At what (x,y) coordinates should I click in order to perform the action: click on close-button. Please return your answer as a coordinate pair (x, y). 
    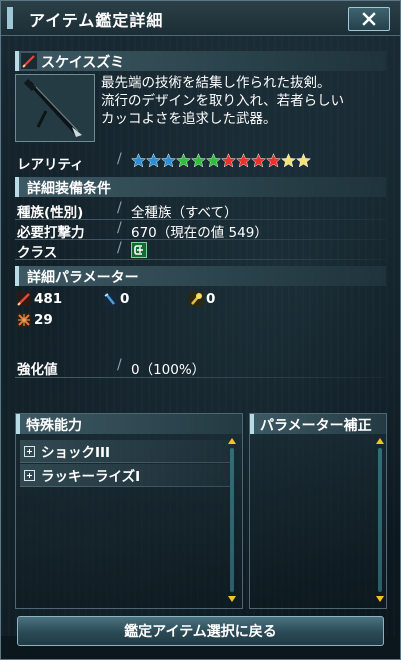
    Looking at the image, I should click on (369, 19).